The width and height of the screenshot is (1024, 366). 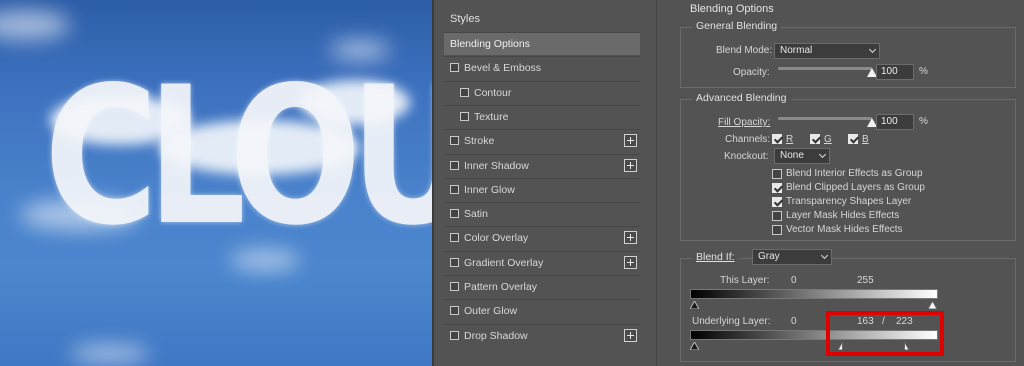 What do you see at coordinates (814, 294) in the screenshot?
I see `this-layer-gradient` at bounding box center [814, 294].